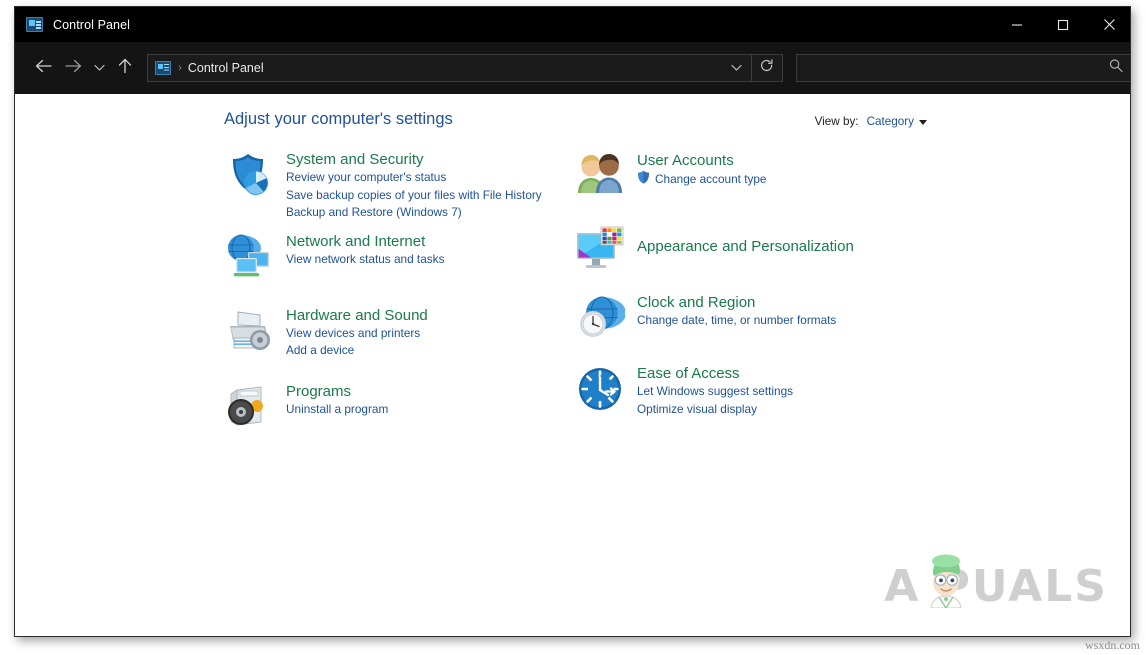  I want to click on back-arrow-icon, so click(43, 68).